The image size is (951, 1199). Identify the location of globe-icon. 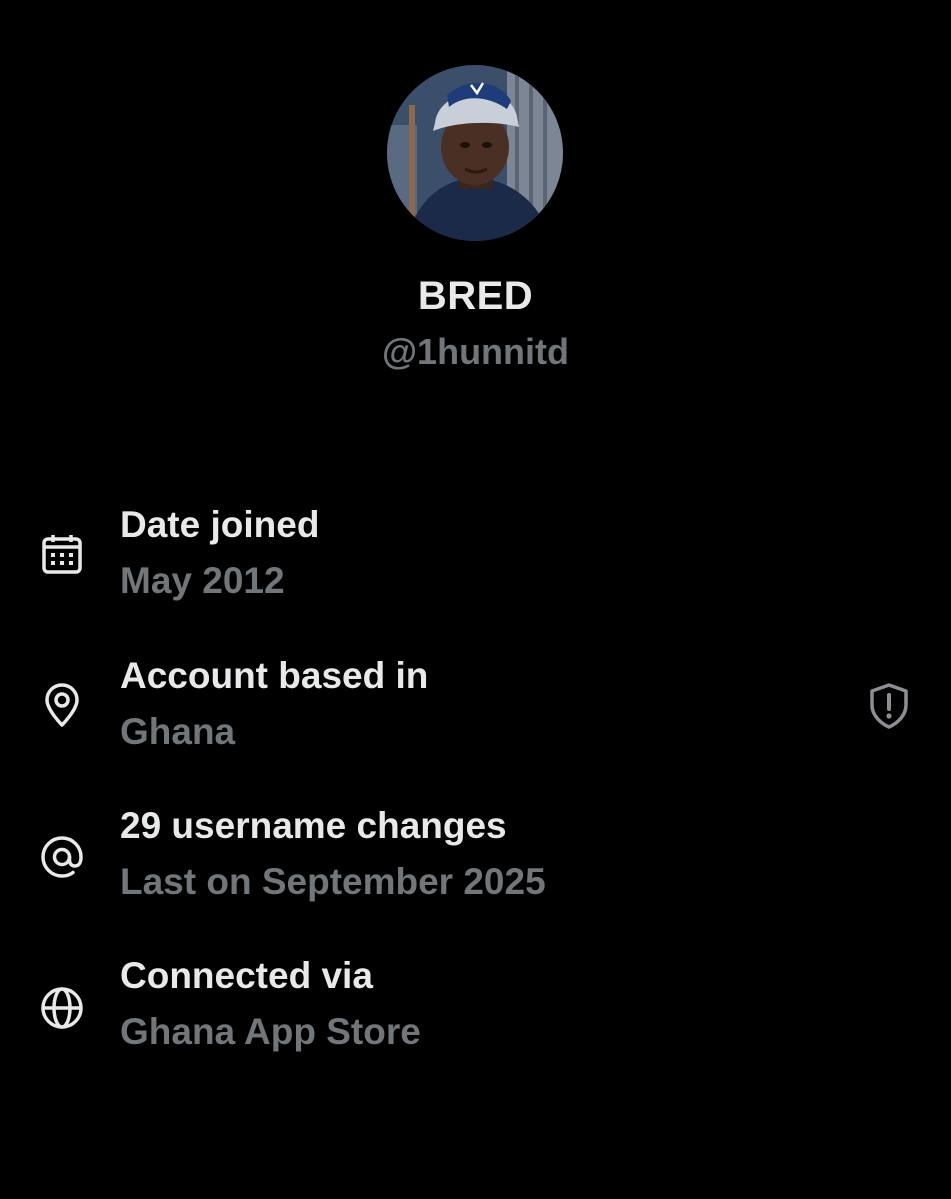
(62, 1008).